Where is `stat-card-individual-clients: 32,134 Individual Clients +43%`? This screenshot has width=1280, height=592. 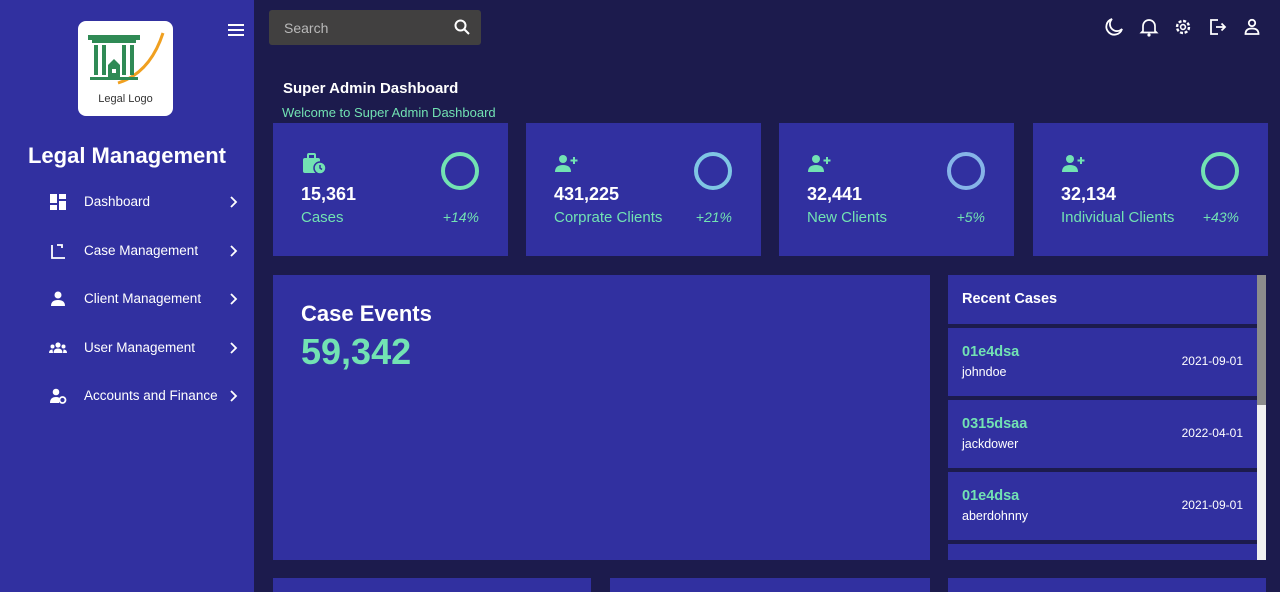 stat-card-individual-clients: 32,134 Individual Clients +43% is located at coordinates (1150, 189).